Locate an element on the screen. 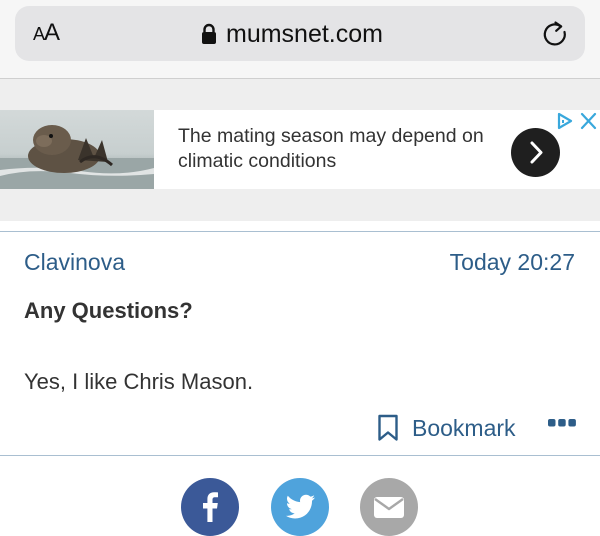 The width and height of the screenshot is (600, 536). share-email-button is located at coordinates (389, 507).